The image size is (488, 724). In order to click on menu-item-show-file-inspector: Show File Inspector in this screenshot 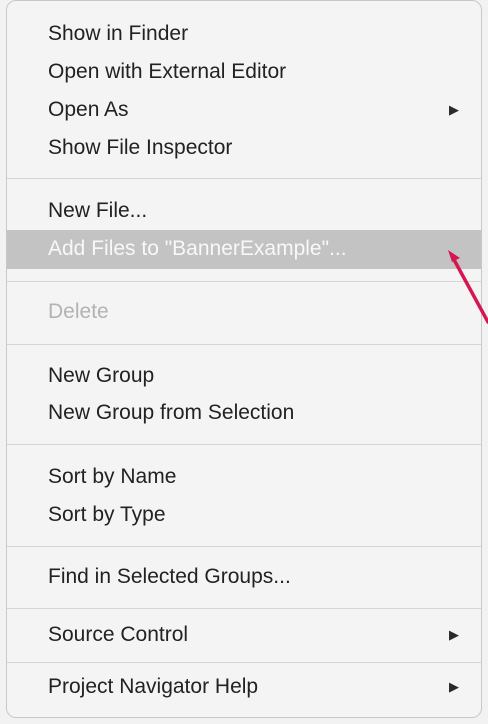, I will do `click(244, 148)`.